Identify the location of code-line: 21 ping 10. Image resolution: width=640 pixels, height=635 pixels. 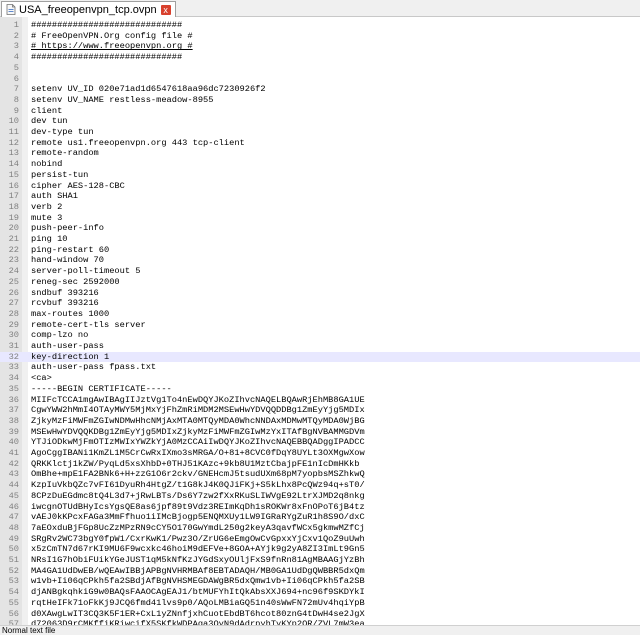
(320, 239).